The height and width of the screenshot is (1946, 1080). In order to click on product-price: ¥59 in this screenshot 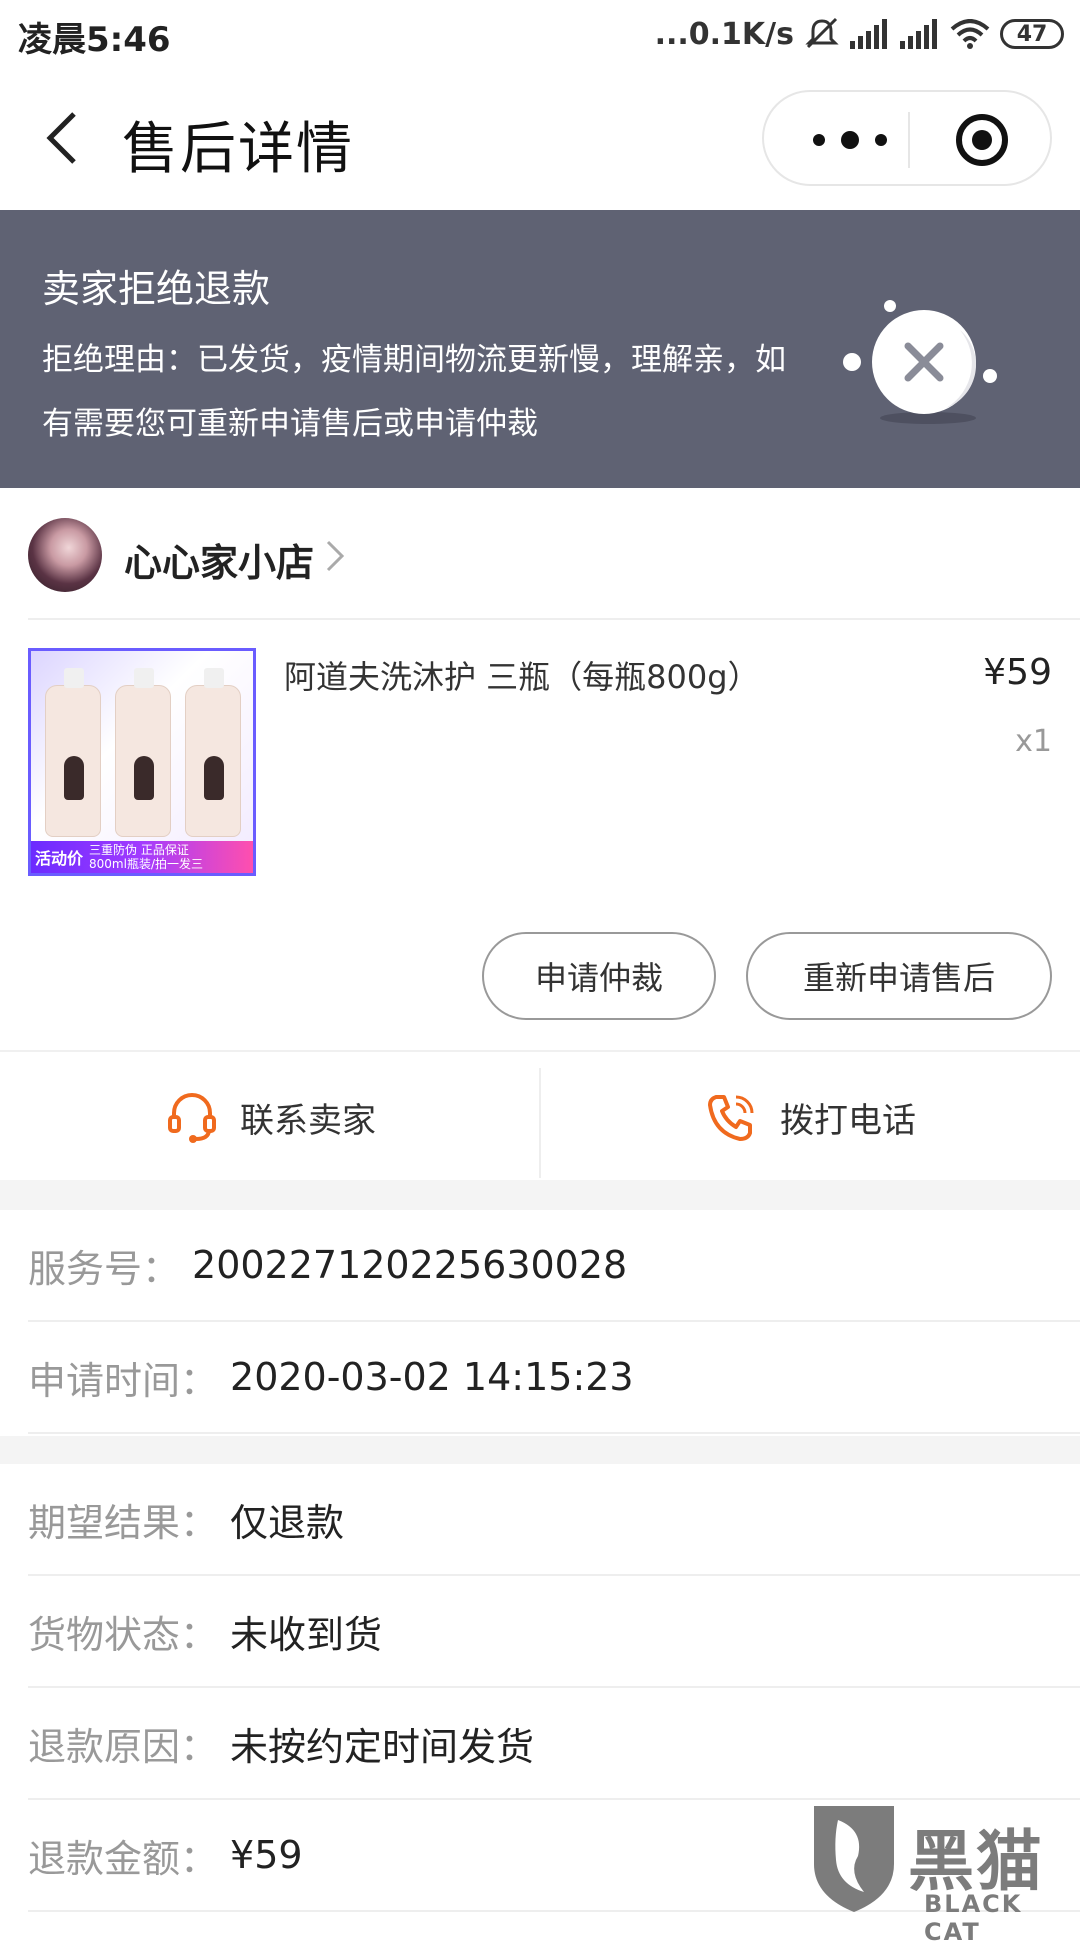, I will do `click(1017, 672)`.